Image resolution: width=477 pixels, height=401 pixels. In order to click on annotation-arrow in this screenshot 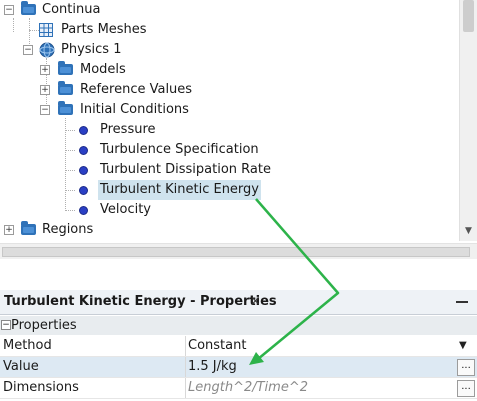, I will do `click(294, 281)`.